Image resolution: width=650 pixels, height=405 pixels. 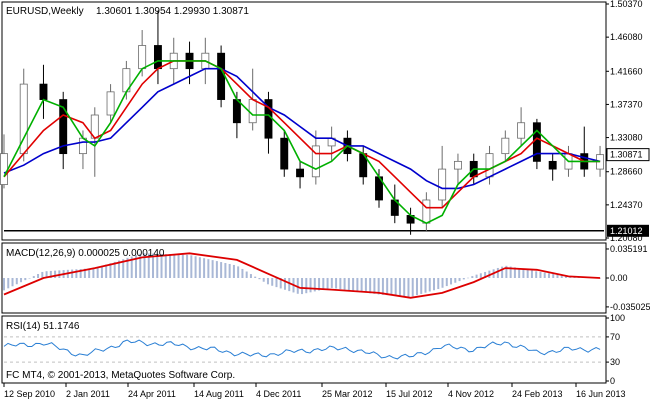 I want to click on time-tick-label: 15 Jul 2012, so click(x=409, y=394).